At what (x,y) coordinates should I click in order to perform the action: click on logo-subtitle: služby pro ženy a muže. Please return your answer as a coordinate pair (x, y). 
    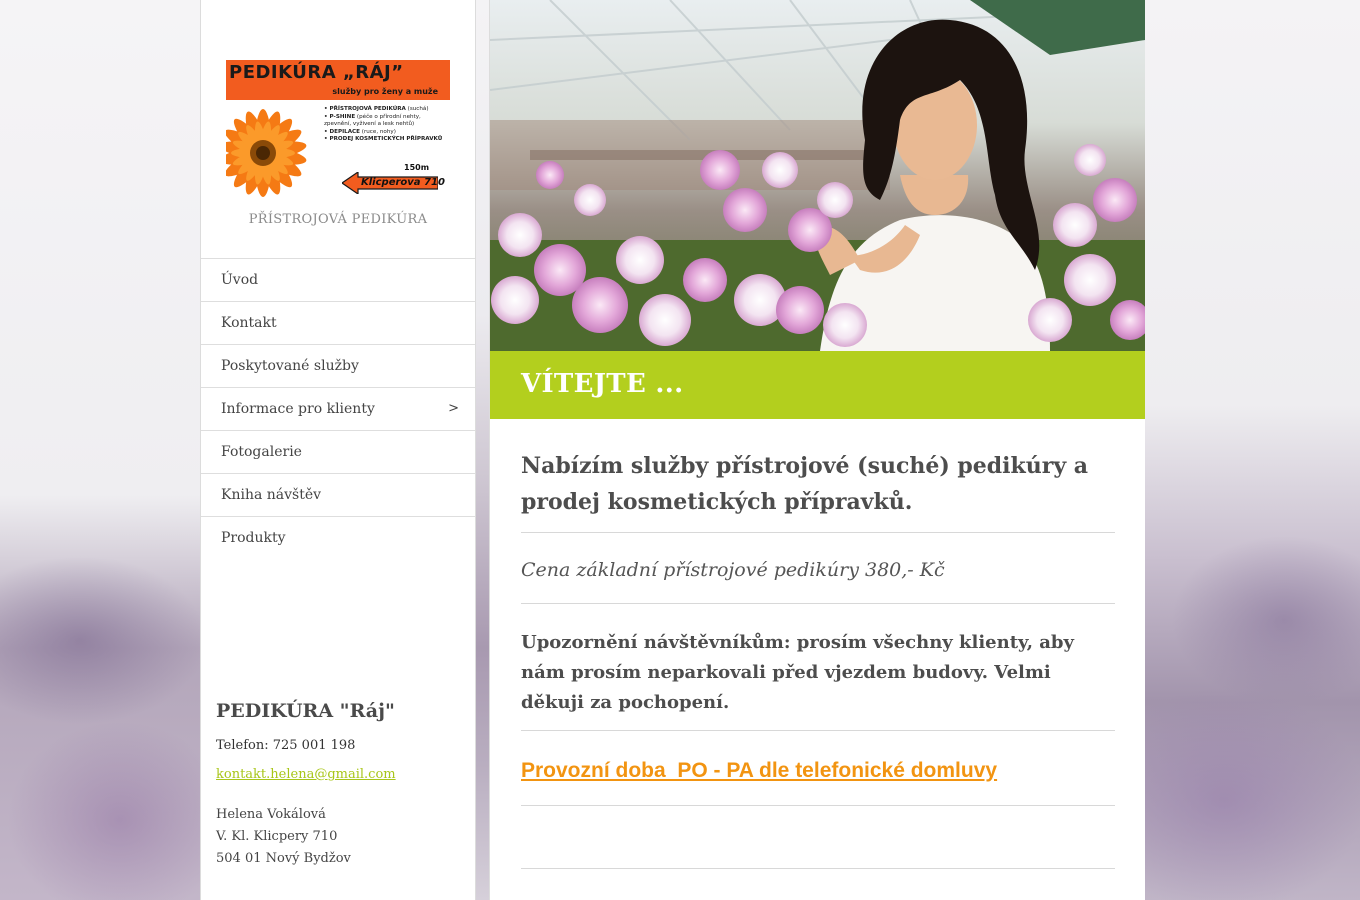
    Looking at the image, I should click on (385, 91).